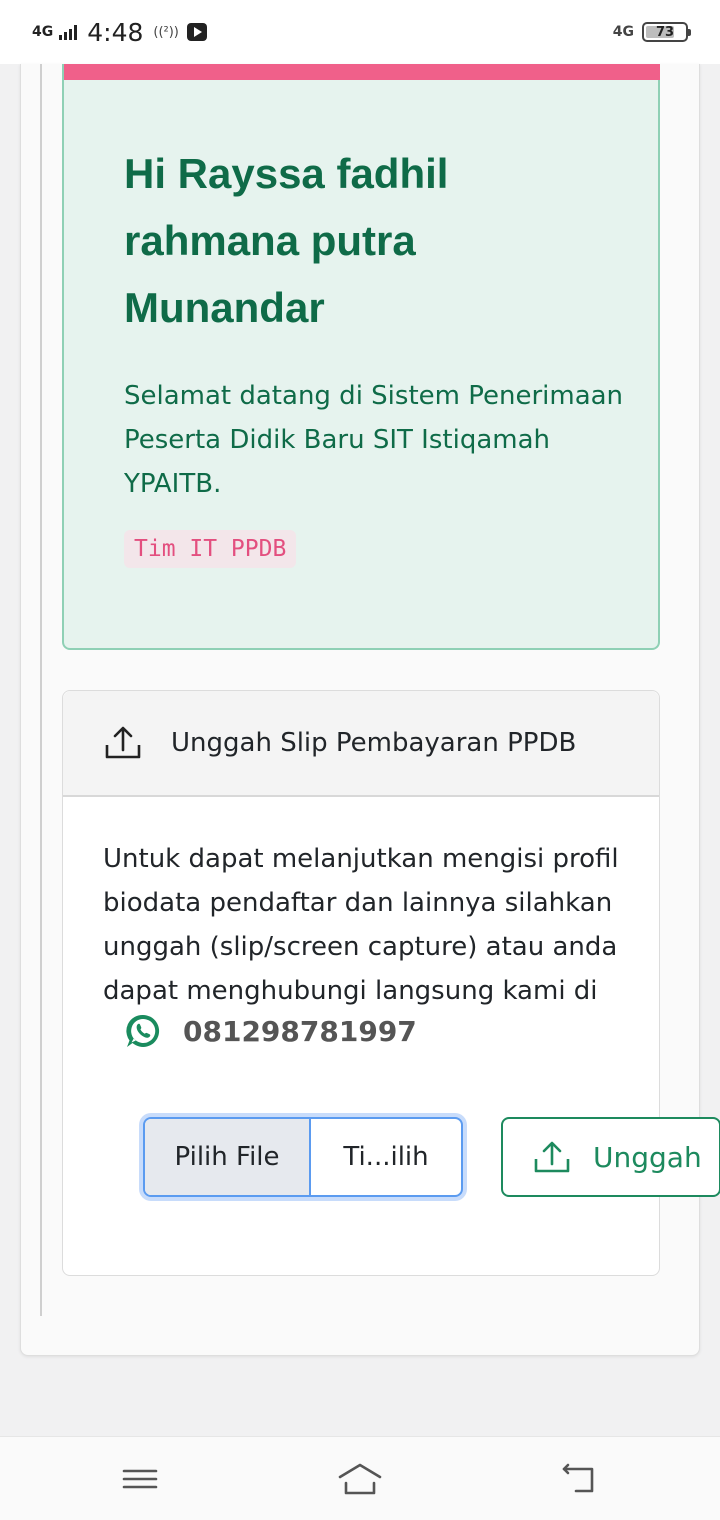  I want to click on upload-submit-label: Unggah, so click(647, 1157).